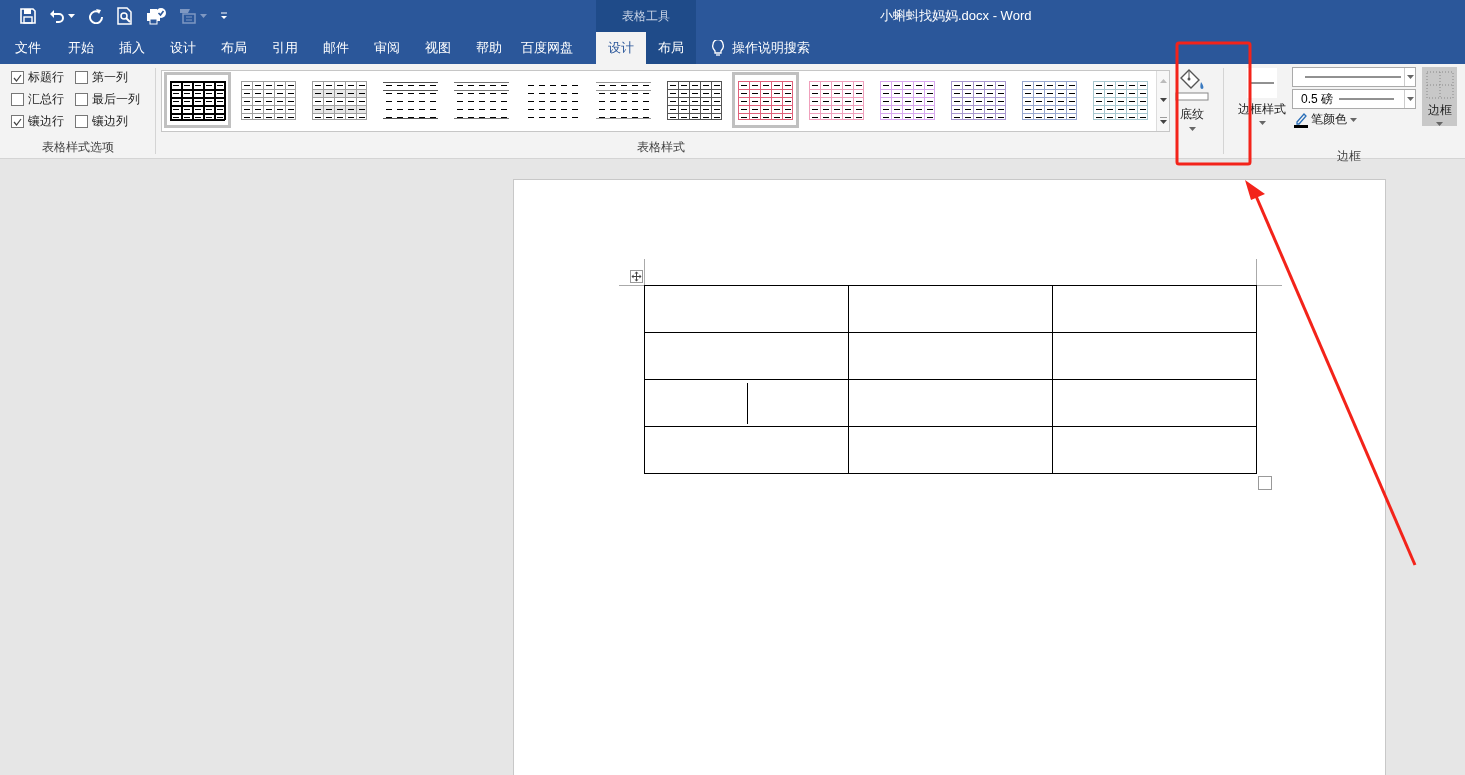  I want to click on grid-icon, so click(1439, 85).